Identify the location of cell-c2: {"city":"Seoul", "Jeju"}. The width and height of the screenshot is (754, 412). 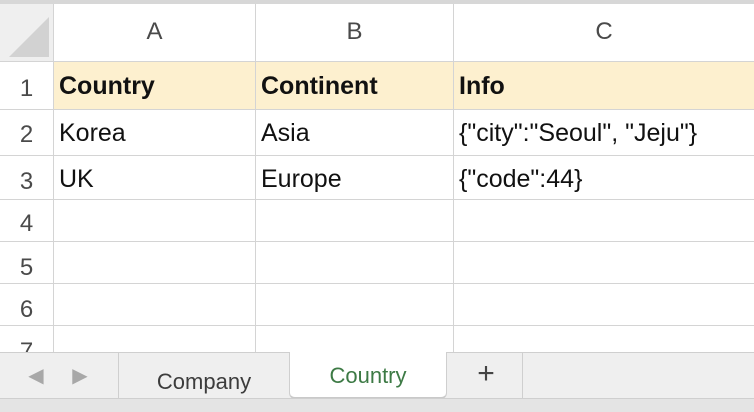
(604, 133).